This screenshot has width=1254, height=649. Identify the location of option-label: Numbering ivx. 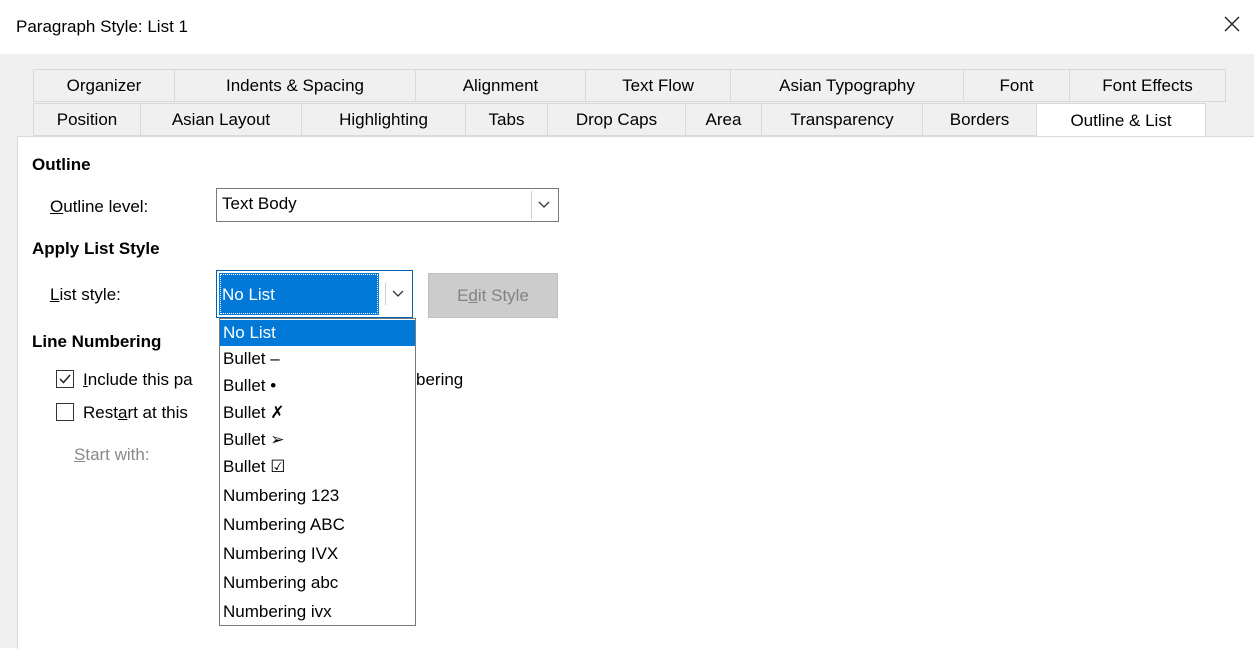
(277, 611).